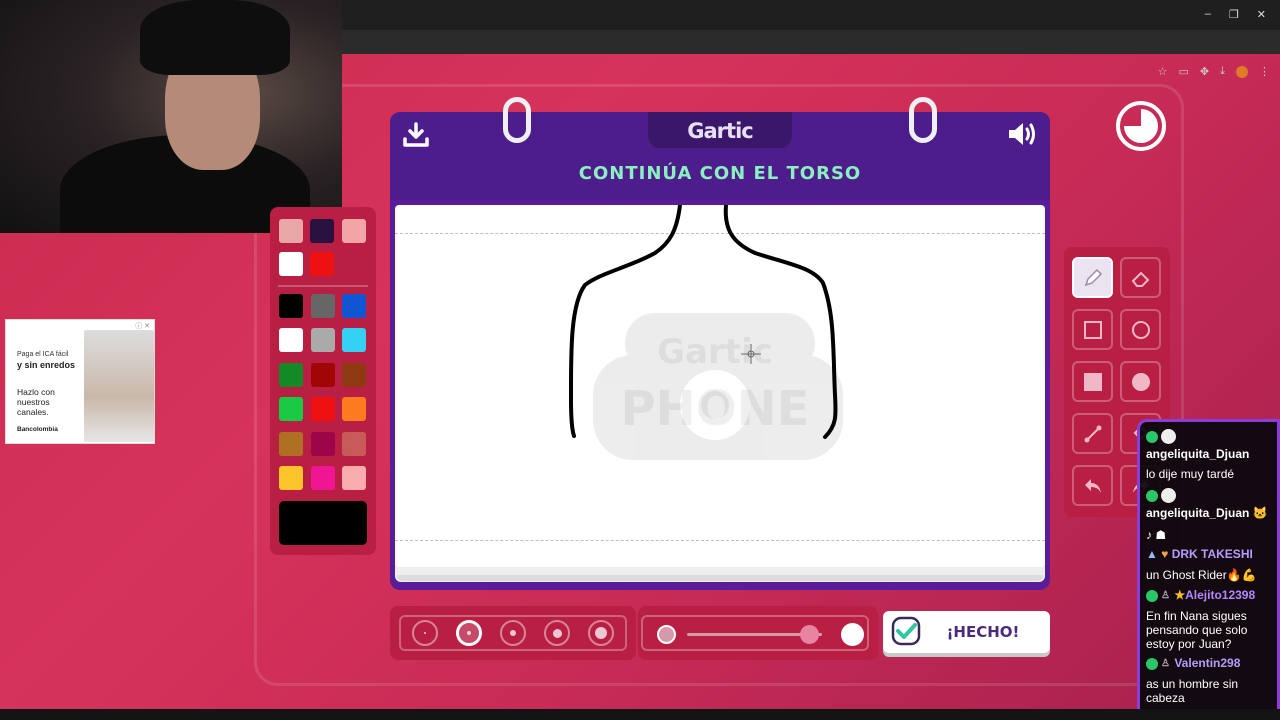  I want to click on avatar-badge-icon, so click(1168, 496).